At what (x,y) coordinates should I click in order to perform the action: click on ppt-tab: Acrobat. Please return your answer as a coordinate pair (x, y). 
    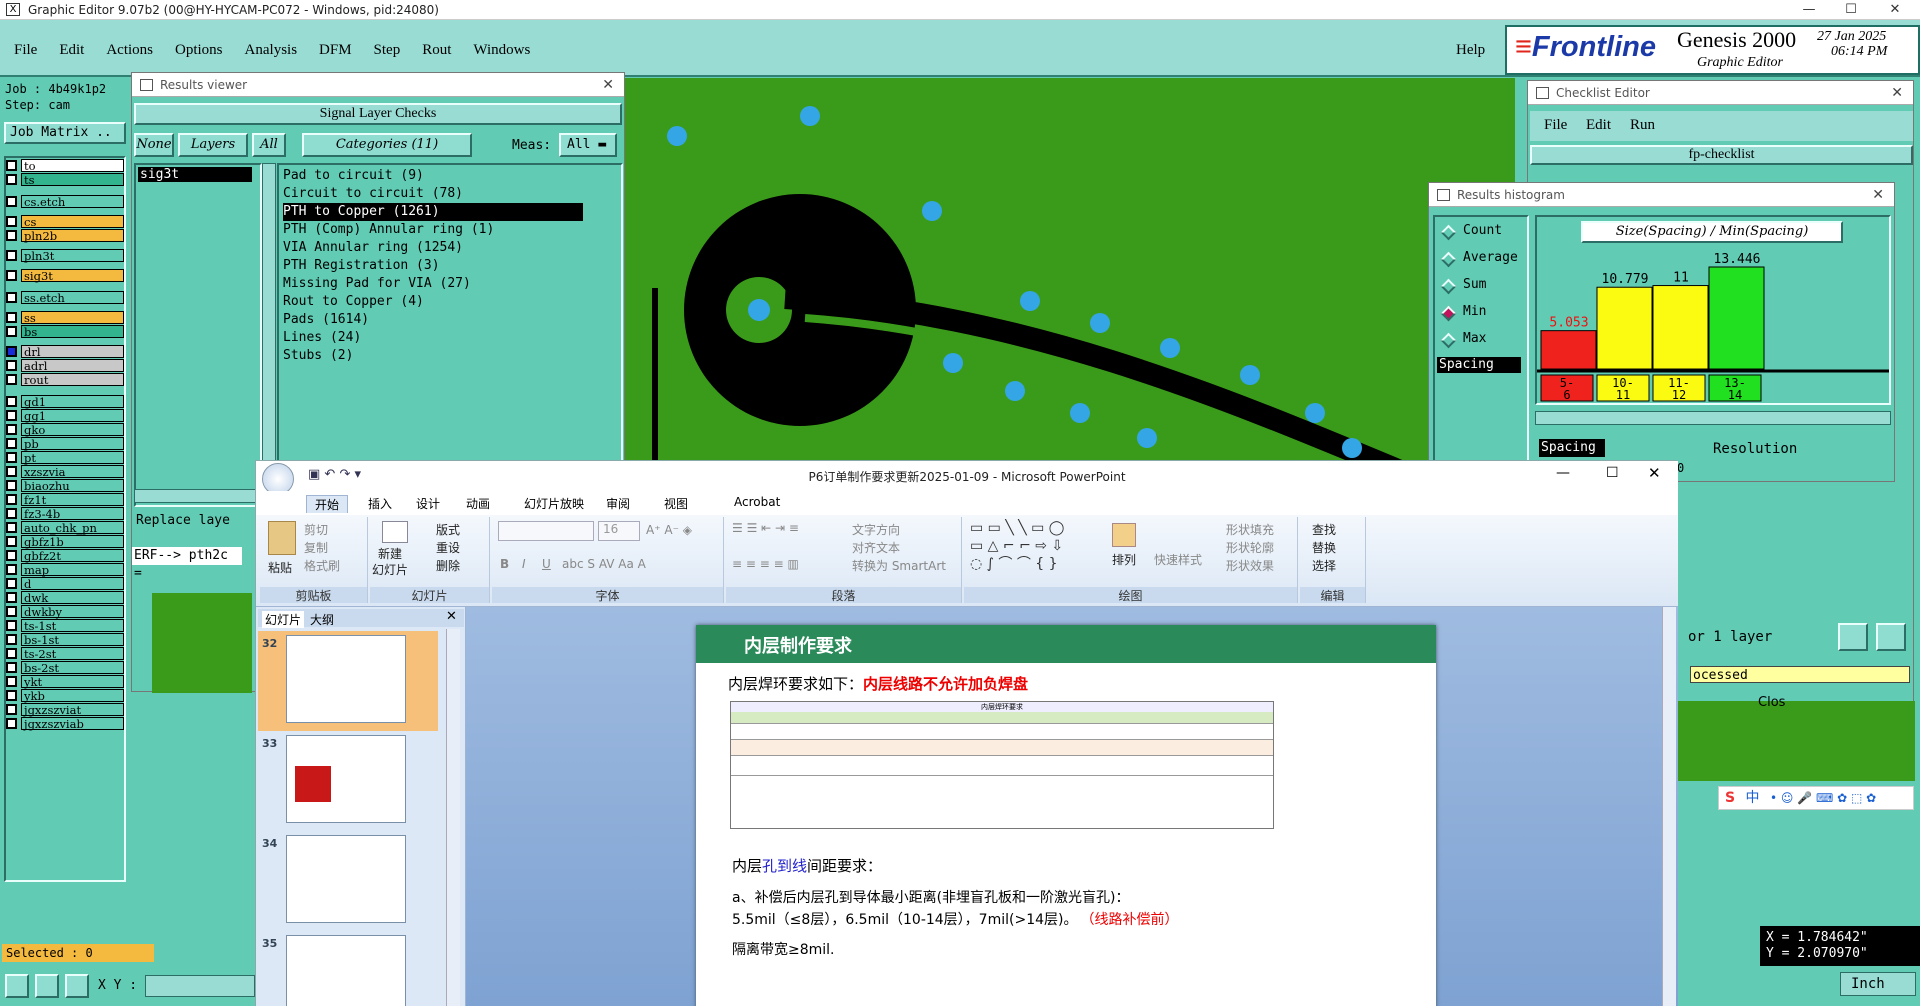
    Looking at the image, I should click on (757, 502).